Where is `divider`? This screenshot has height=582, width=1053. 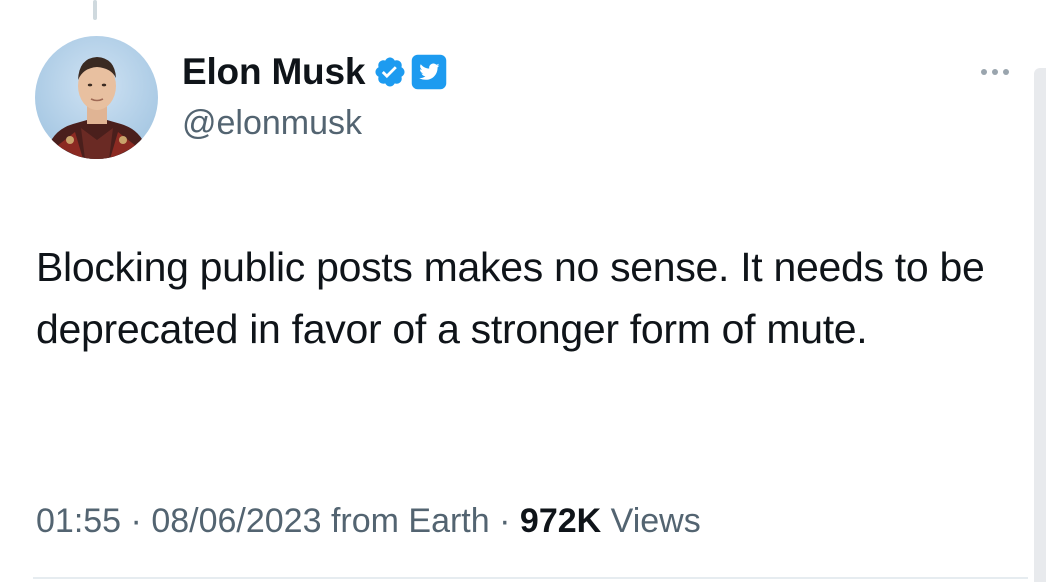 divider is located at coordinates (530, 578).